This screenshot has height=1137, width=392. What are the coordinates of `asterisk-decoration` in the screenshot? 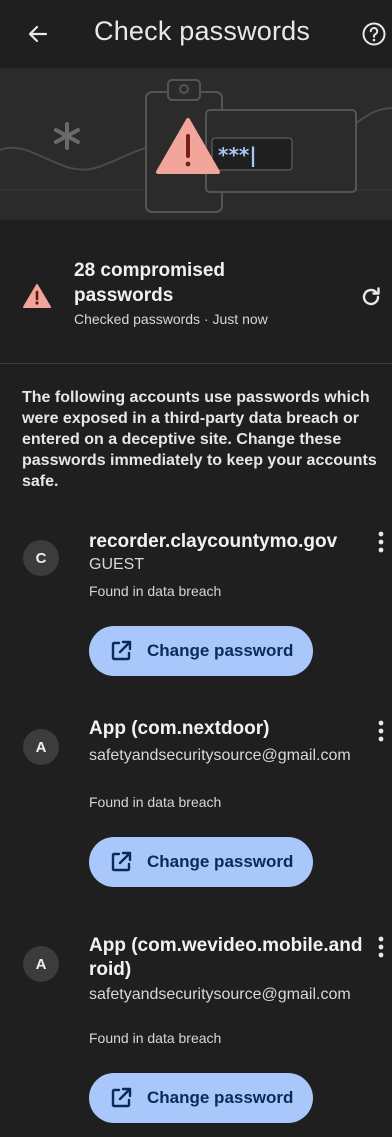 It's located at (67, 136).